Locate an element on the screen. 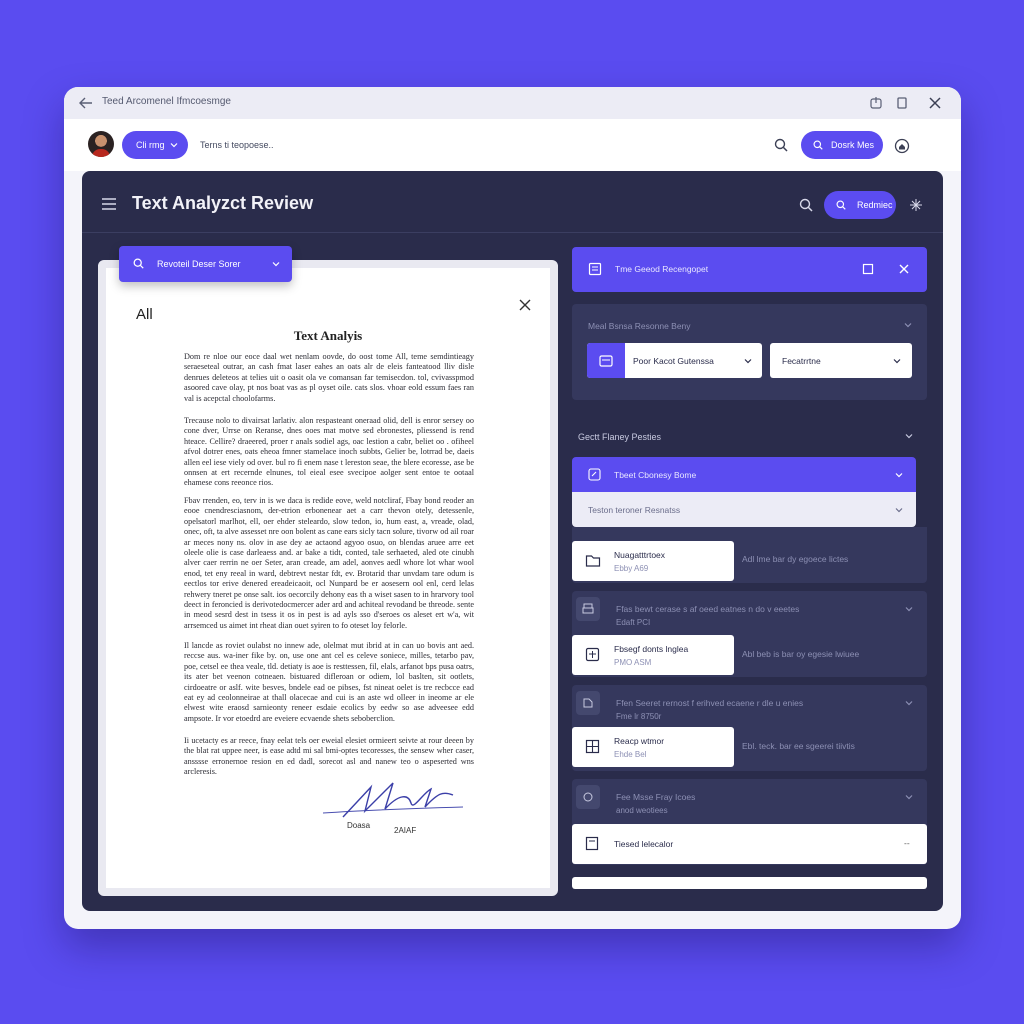 The image size is (1024, 1024). feature-dropdown-label: Fecatrrtne is located at coordinates (801, 361).